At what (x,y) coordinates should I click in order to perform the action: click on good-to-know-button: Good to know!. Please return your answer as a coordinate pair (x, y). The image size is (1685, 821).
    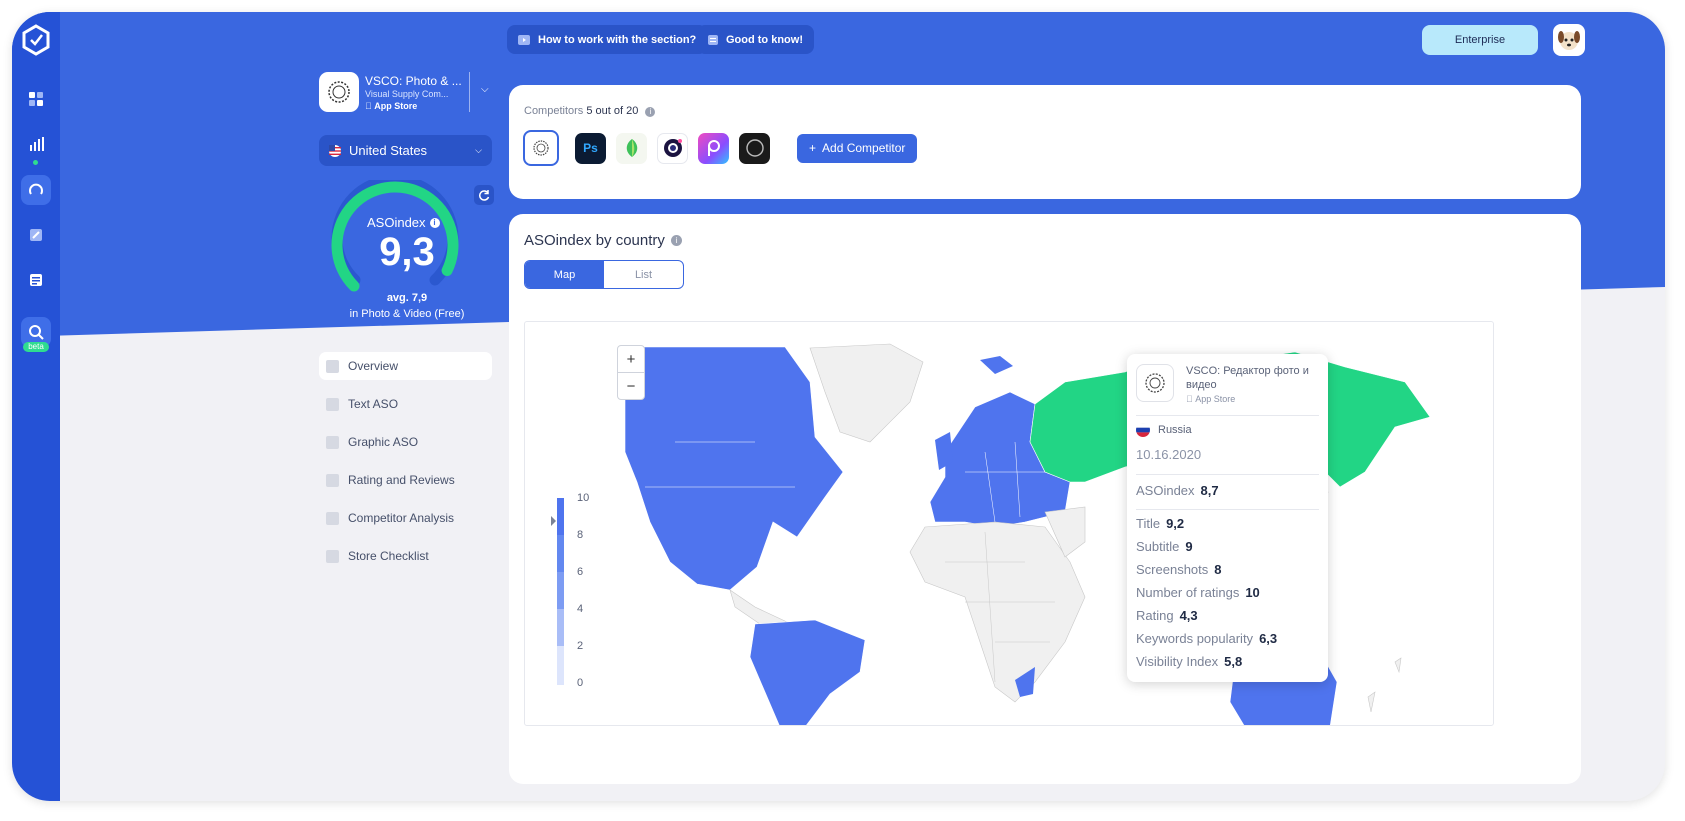
    Looking at the image, I should click on (755, 39).